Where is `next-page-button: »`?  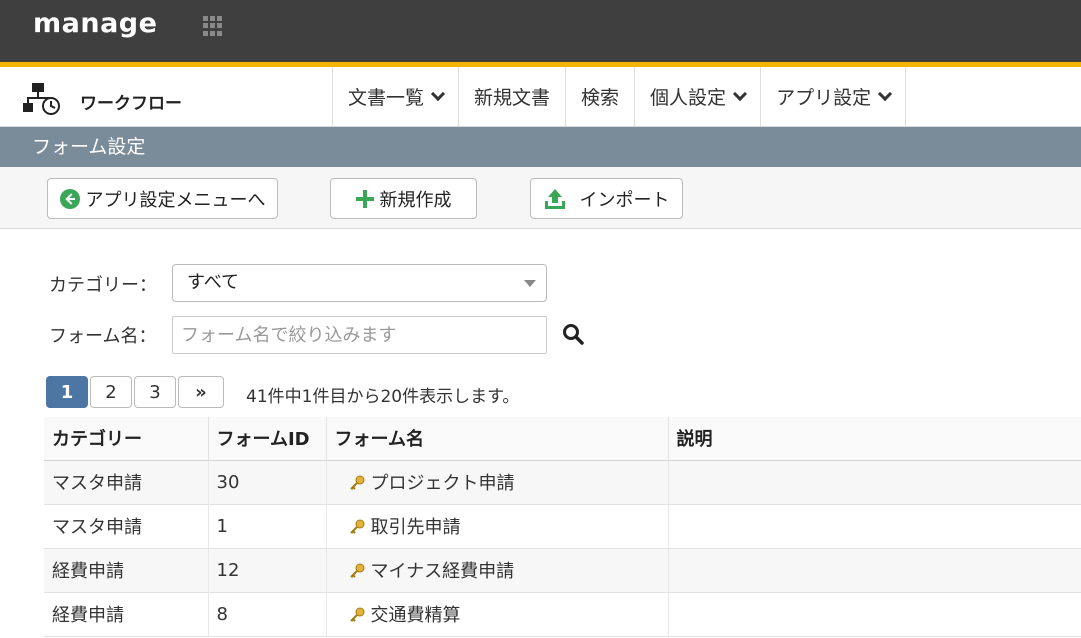
next-page-button: » is located at coordinates (201, 392).